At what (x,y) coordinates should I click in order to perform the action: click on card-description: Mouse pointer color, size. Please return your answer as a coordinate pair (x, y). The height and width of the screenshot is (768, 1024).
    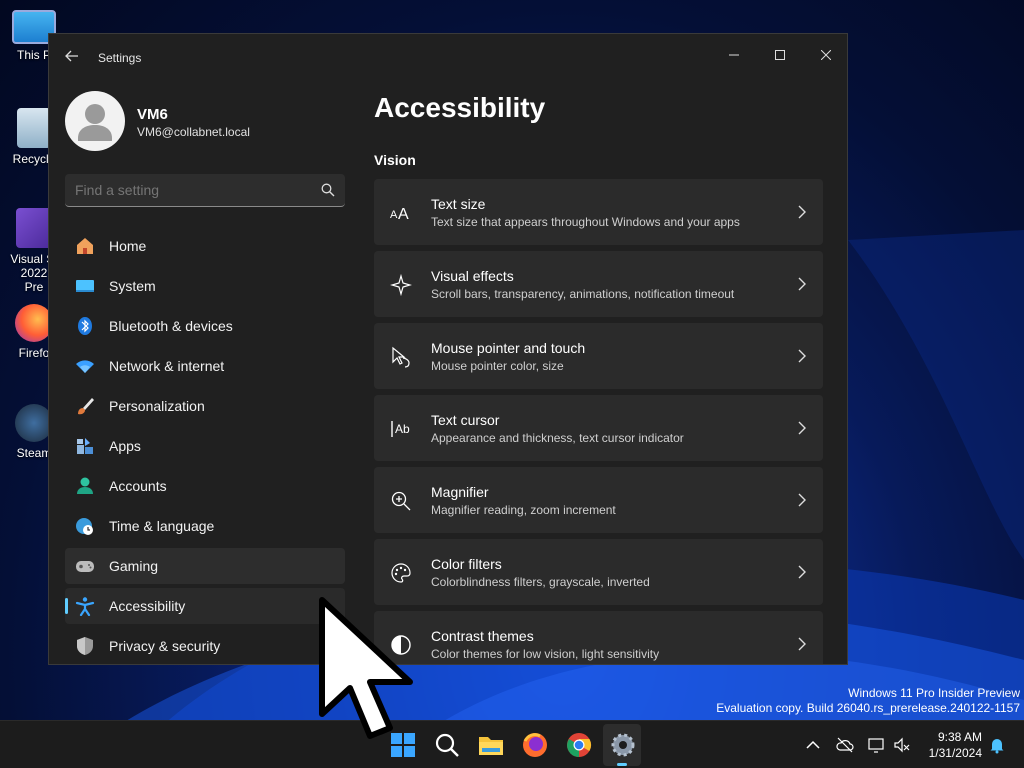
    Looking at the image, I should click on (497, 366).